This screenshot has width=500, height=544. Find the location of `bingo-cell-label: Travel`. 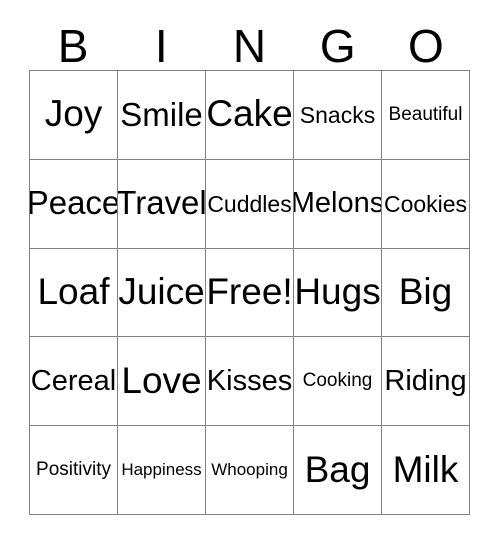

bingo-cell-label: Travel is located at coordinates (162, 203).